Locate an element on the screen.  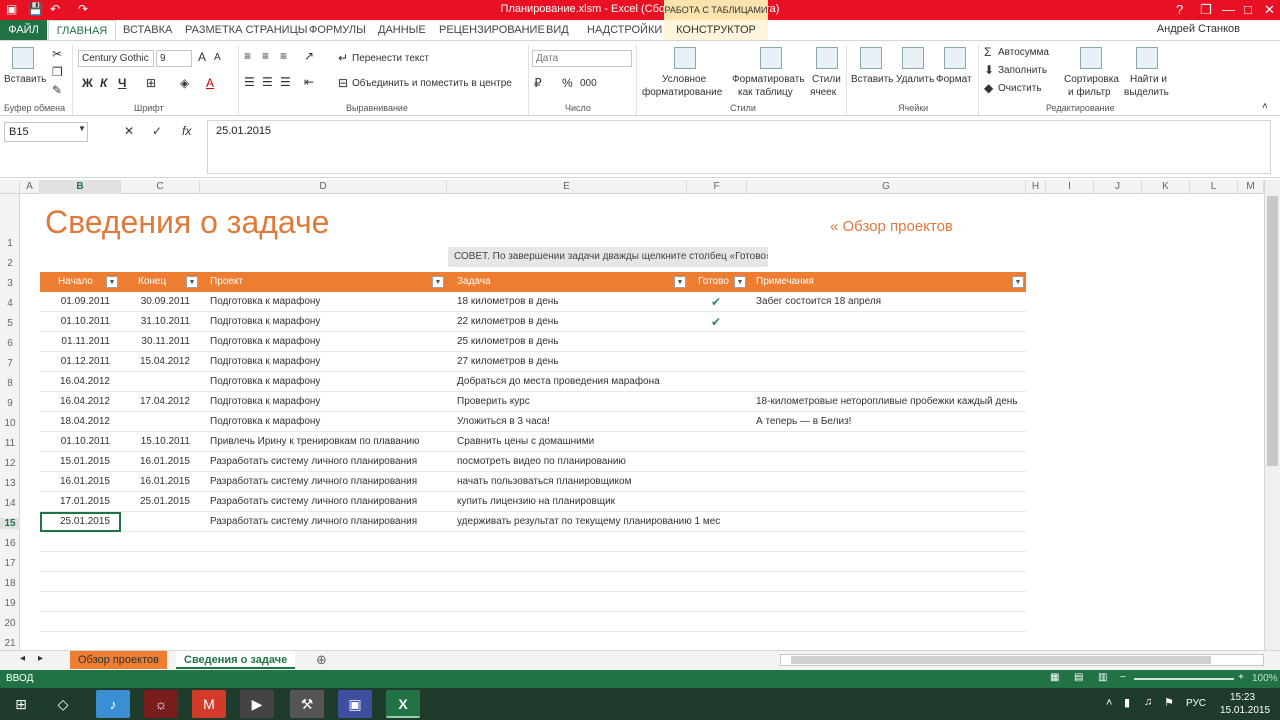
increase-font-icon: A is located at coordinates (202, 57).